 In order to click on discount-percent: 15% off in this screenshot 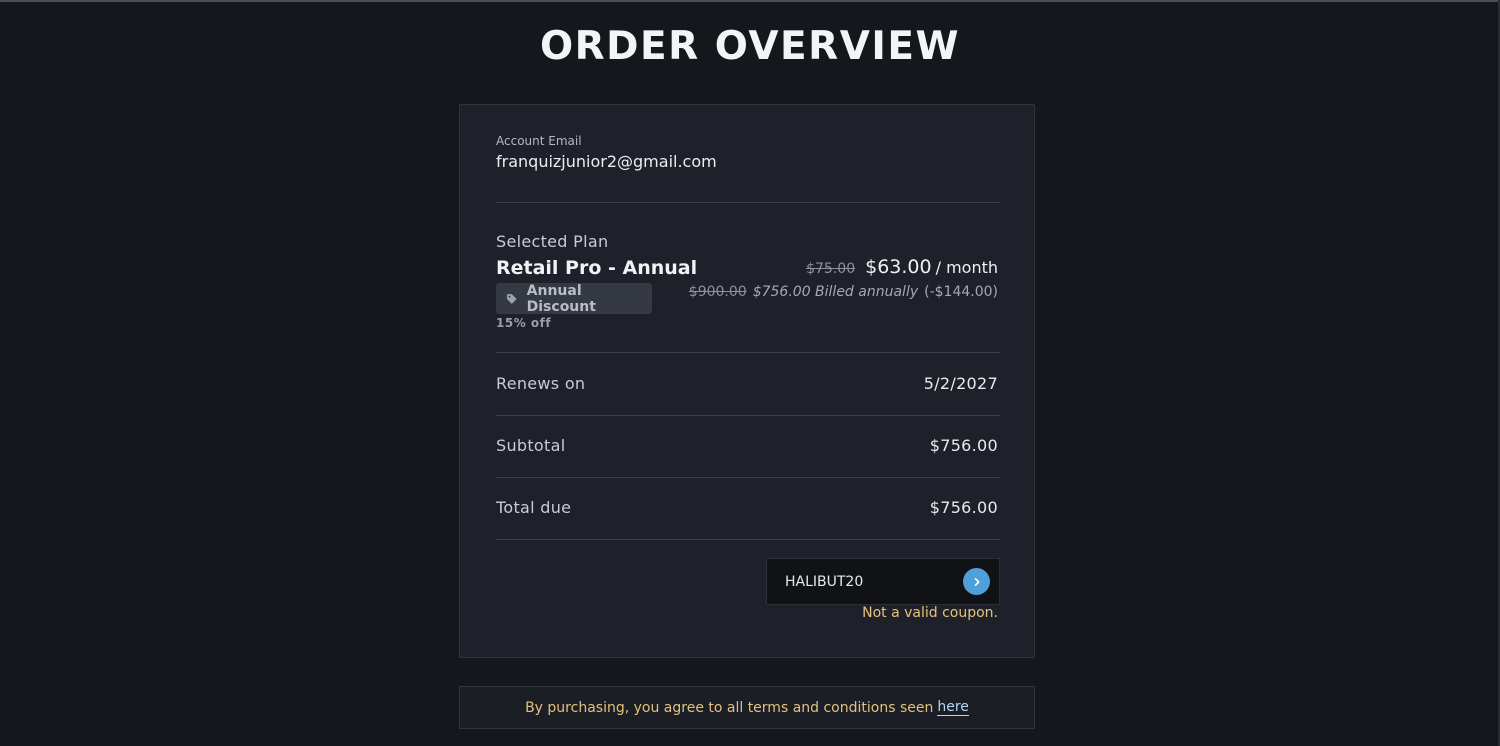, I will do `click(524, 323)`.